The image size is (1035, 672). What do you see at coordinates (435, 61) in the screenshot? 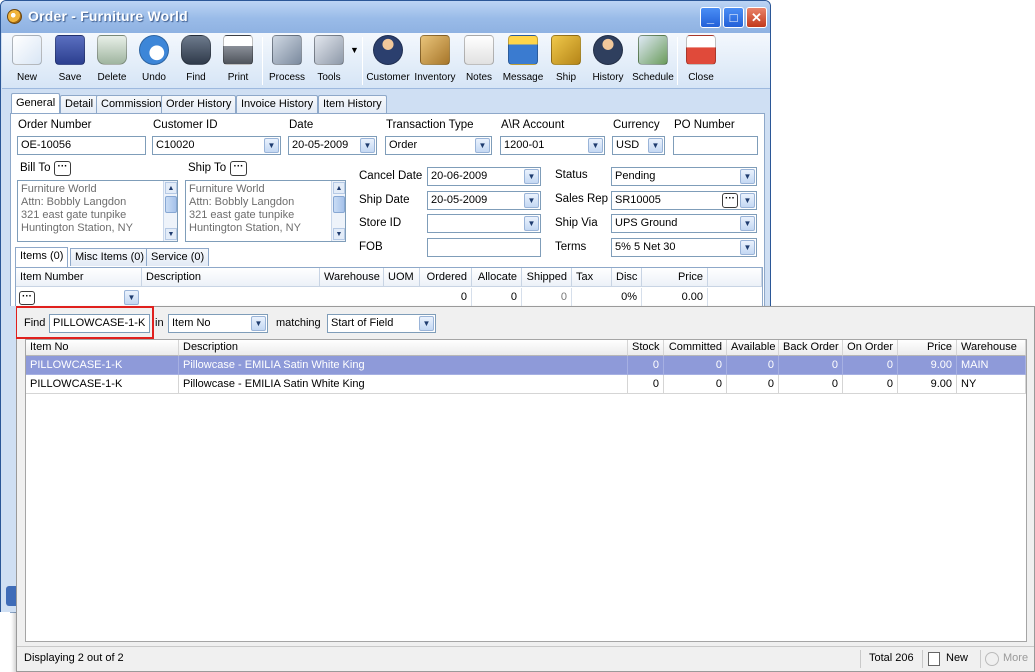
I see `inventory-button: Inventory` at bounding box center [435, 61].